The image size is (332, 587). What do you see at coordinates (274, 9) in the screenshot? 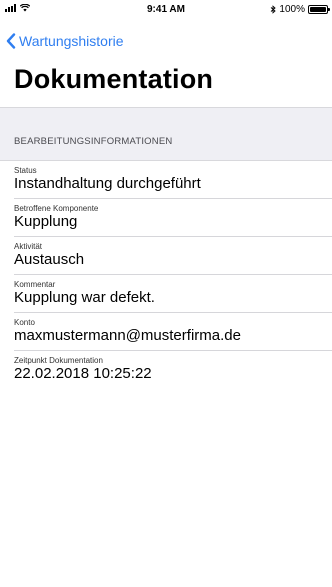
I see `bluetooth-icon` at bounding box center [274, 9].